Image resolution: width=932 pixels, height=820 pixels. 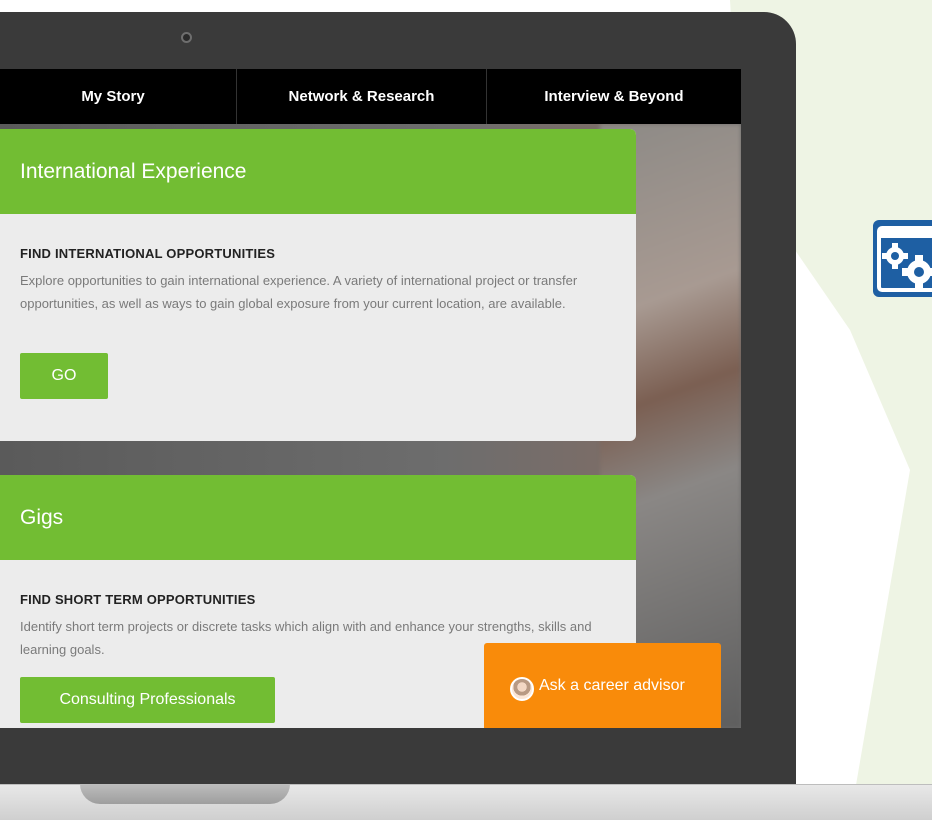 I want to click on advisor-avatar-icon, so click(x=522, y=689).